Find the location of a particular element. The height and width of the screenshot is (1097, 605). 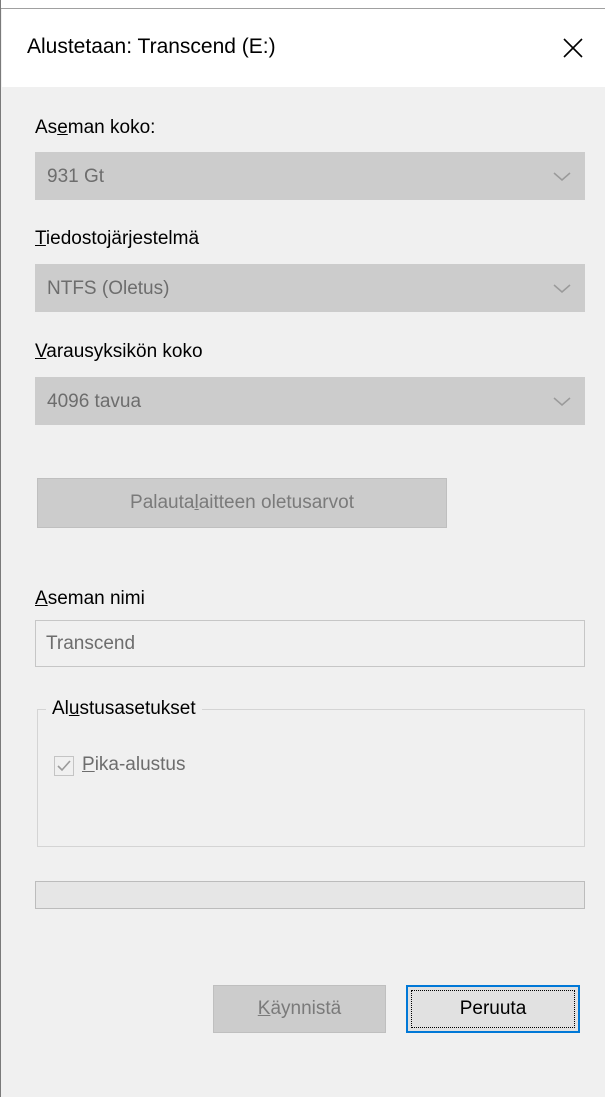

capacity-value: 931 Gt is located at coordinates (76, 176).